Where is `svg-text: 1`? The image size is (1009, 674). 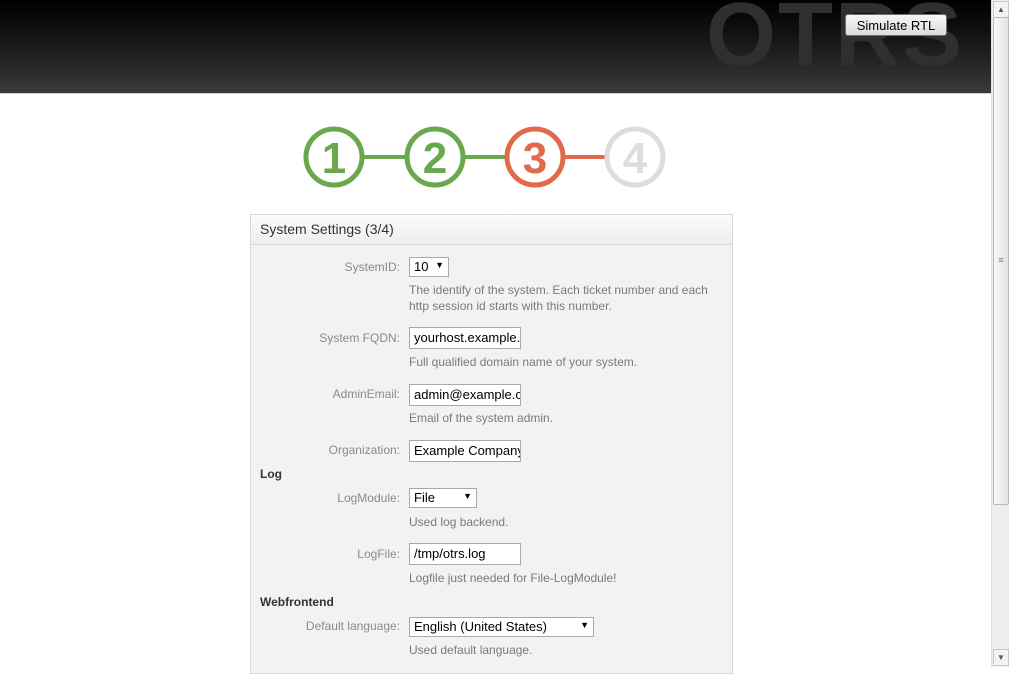 svg-text: 1 is located at coordinates (334, 158).